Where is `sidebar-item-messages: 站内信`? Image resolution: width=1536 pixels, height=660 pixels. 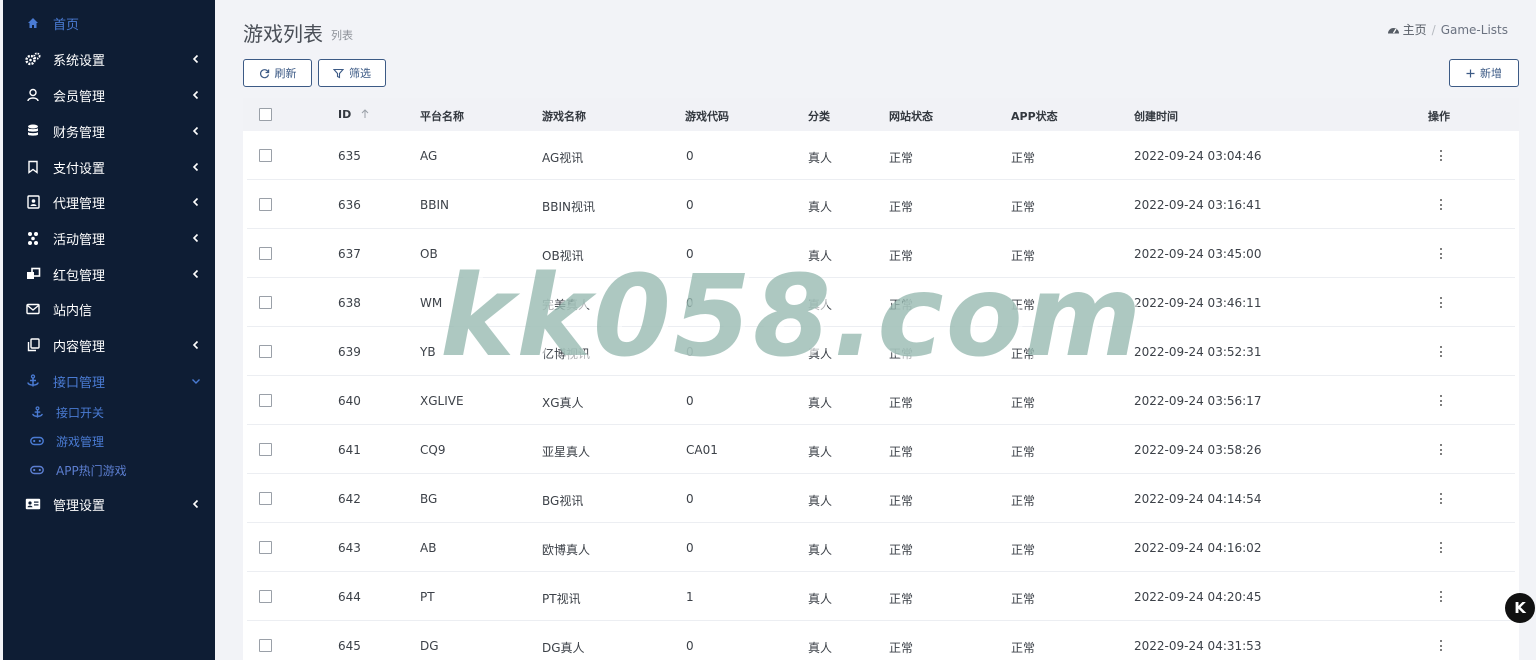 sidebar-item-messages: 站内信 is located at coordinates (109, 309).